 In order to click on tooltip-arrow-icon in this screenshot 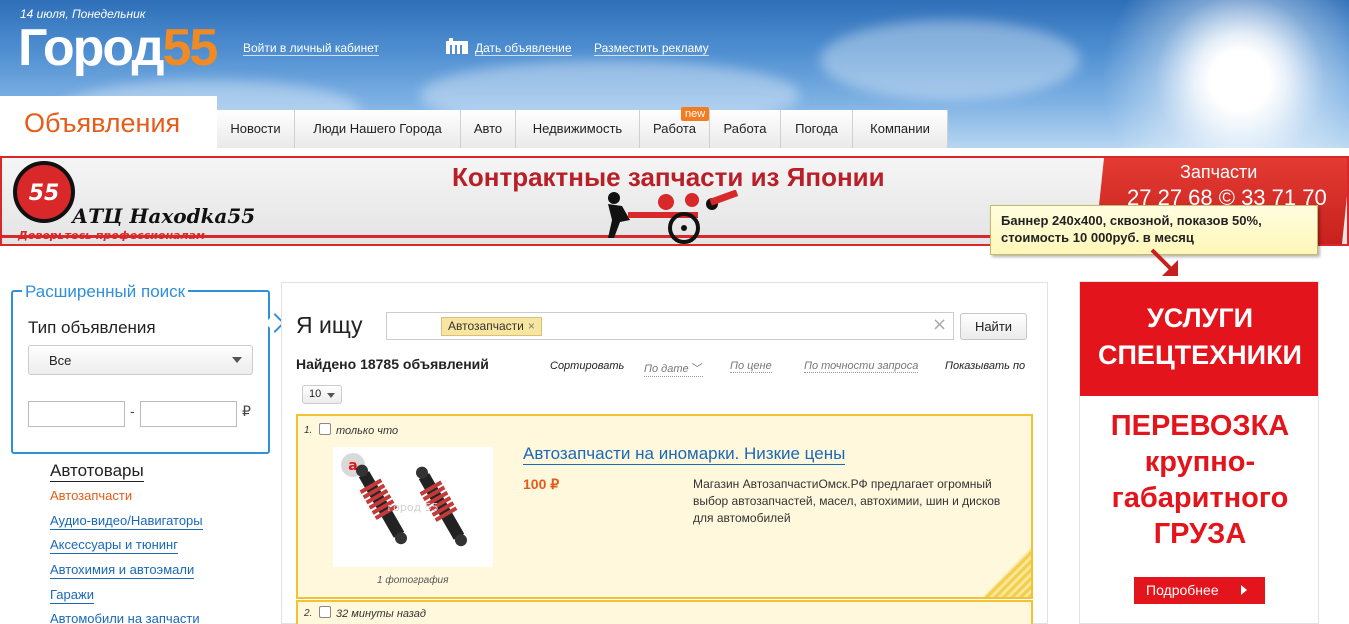, I will do `click(1164, 262)`.